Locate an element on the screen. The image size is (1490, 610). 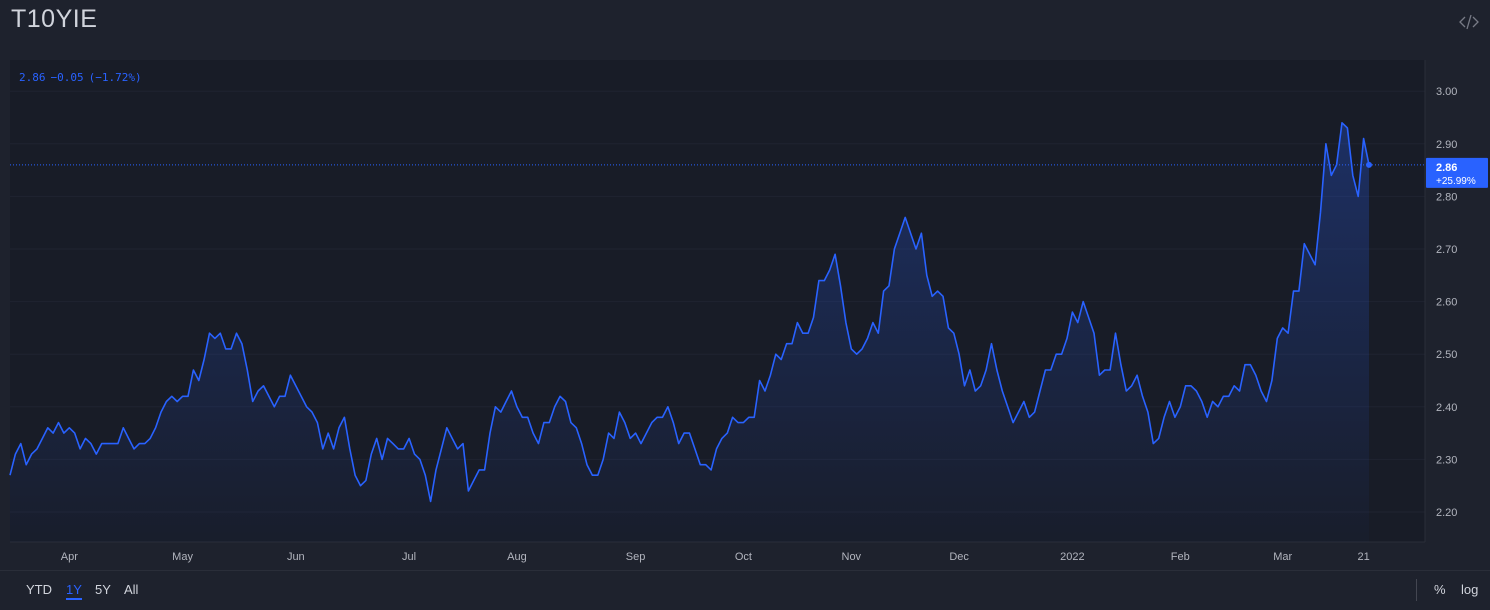
x-axis-labels: Apr May Jun Jul Aug Sep Oct Nov Dec 2022 Feb Mar 21 is located at coordinates (715, 557).